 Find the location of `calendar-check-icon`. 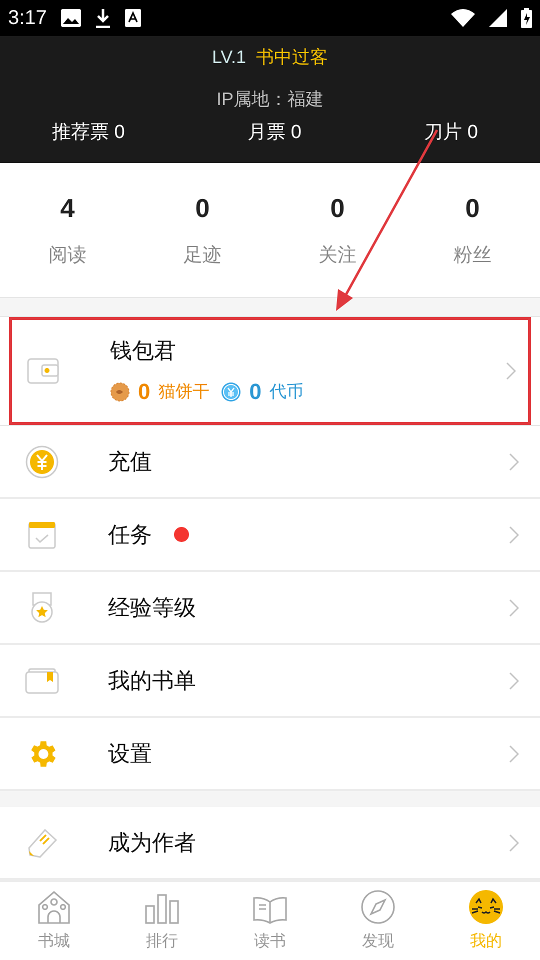

calendar-check-icon is located at coordinates (42, 535).